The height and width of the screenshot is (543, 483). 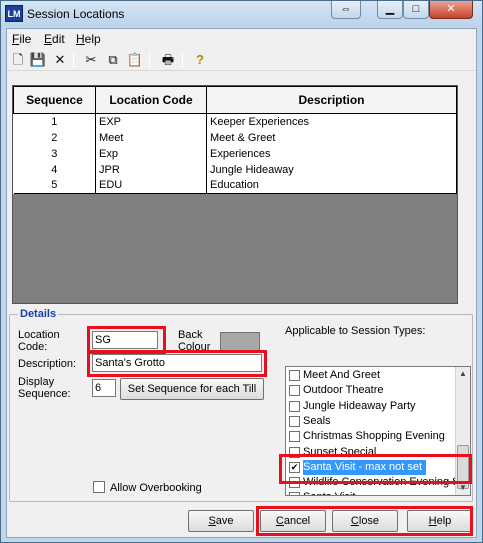 What do you see at coordinates (374, 436) in the screenshot?
I see `session-type-label: Christmas Shopping Evening` at bounding box center [374, 436].